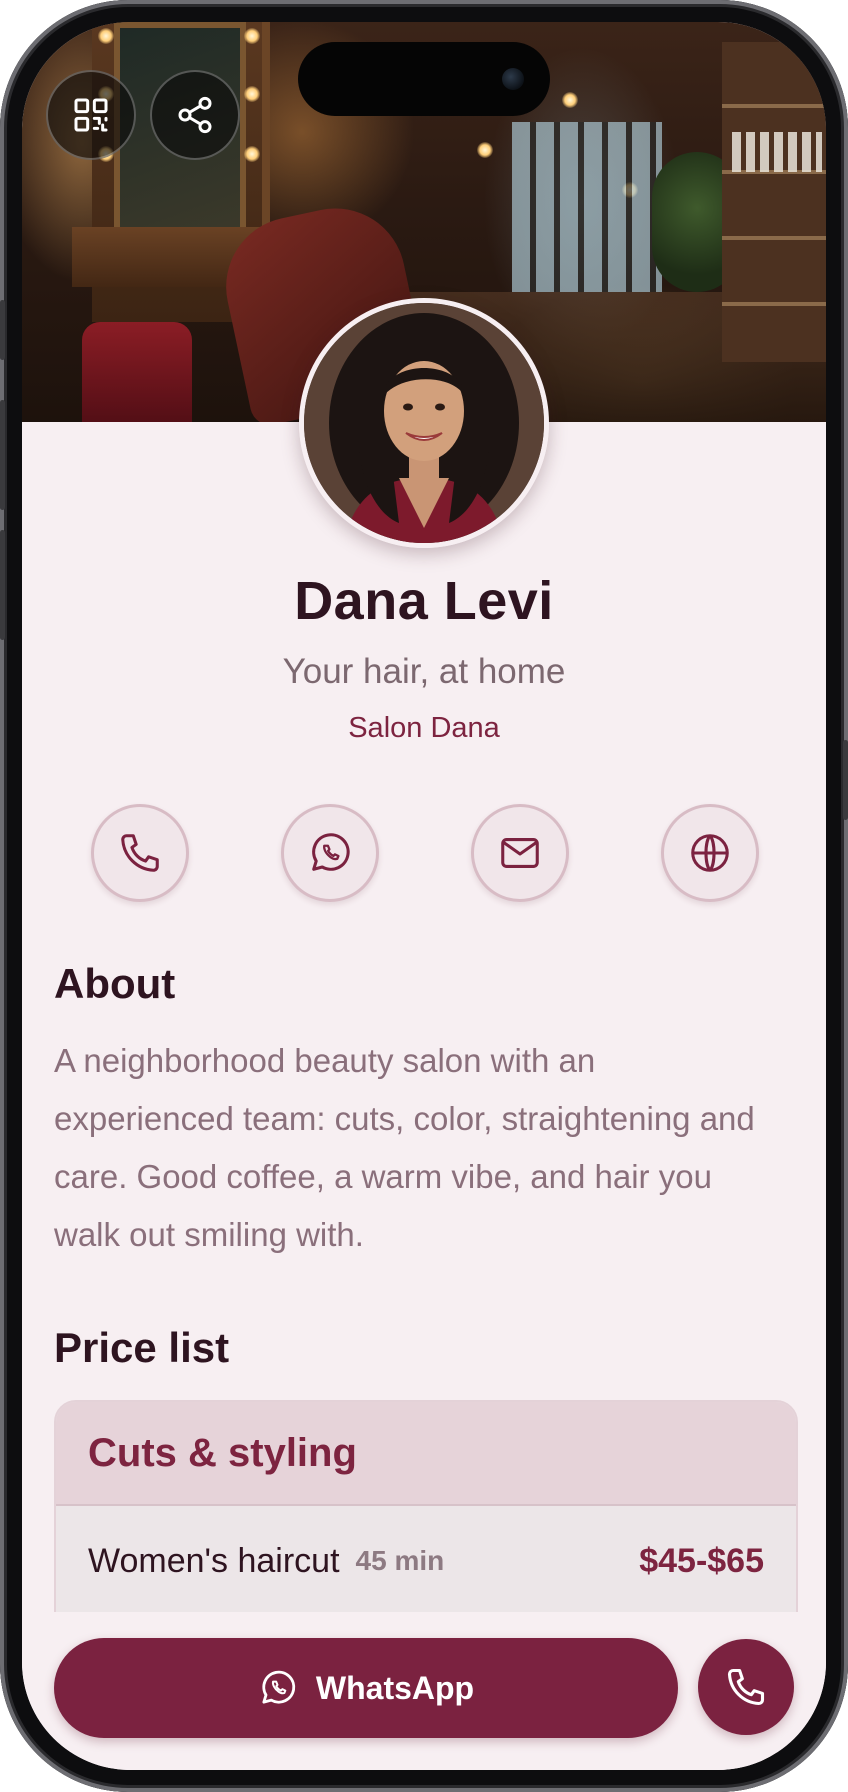 This screenshot has height=1792, width=848. I want to click on whatsapp-cta-label: WhatsApp, so click(395, 1687).